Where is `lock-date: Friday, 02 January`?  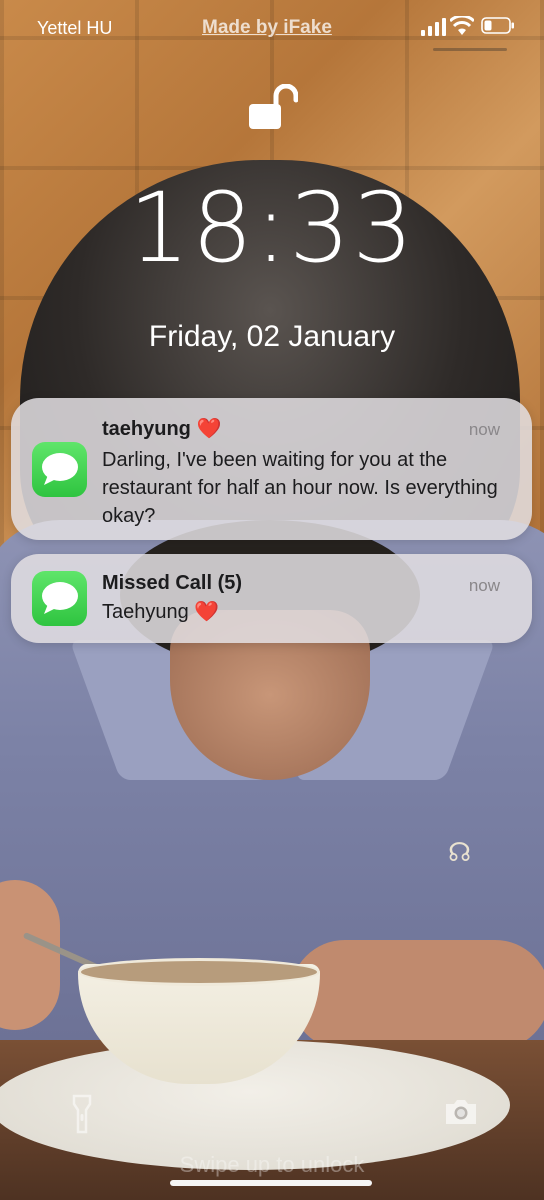 lock-date: Friday, 02 January is located at coordinates (272, 336).